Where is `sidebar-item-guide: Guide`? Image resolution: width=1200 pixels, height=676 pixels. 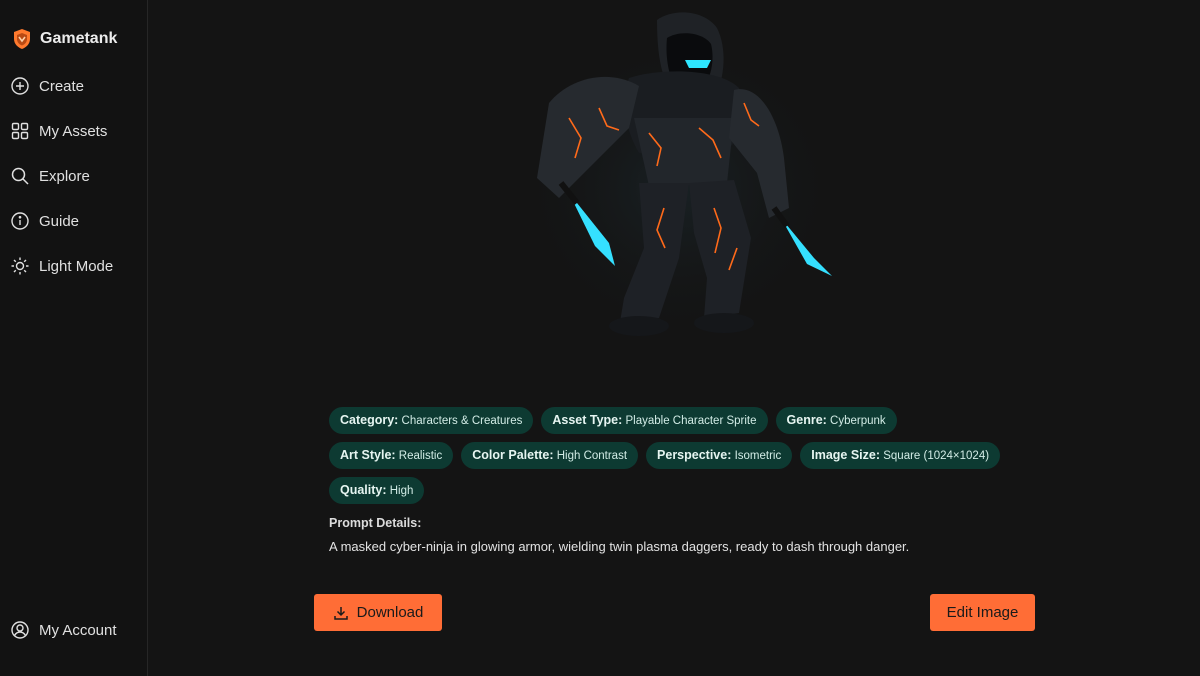 sidebar-item-guide: Guide is located at coordinates (44, 221).